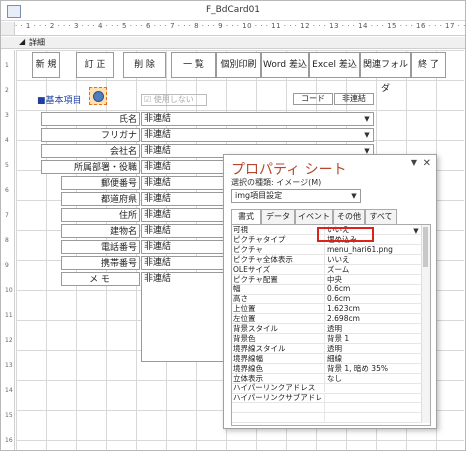  Describe the element at coordinates (385, 73) in the screenshot. I see `related-folder-button: 関連フォルダ` at that location.